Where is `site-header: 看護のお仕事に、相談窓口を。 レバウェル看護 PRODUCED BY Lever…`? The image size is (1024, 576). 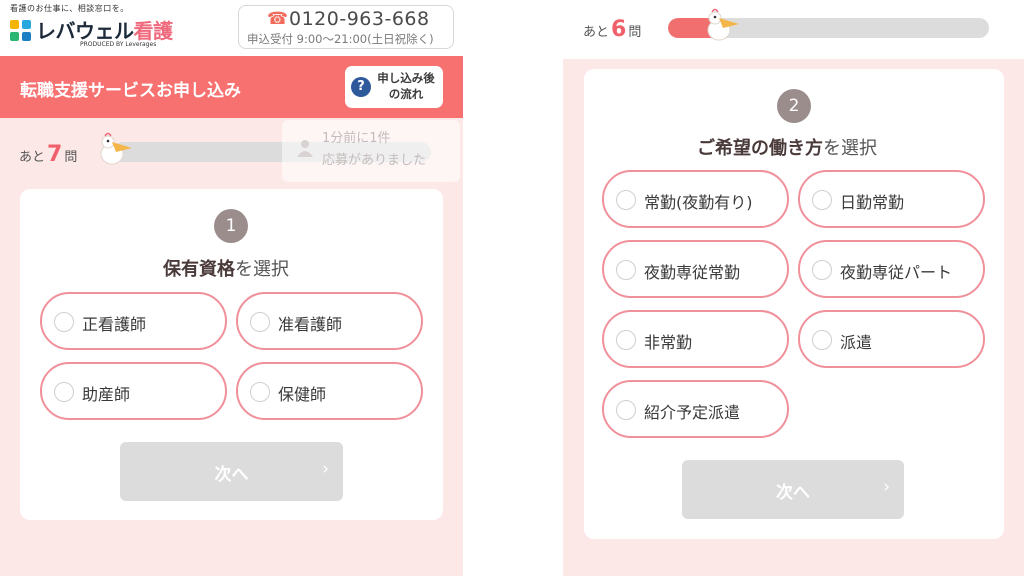
site-header: 看護のお仕事に、相談窓口を。 レバウェル看護 PRODUCED BY Lever… is located at coordinates (231, 28).